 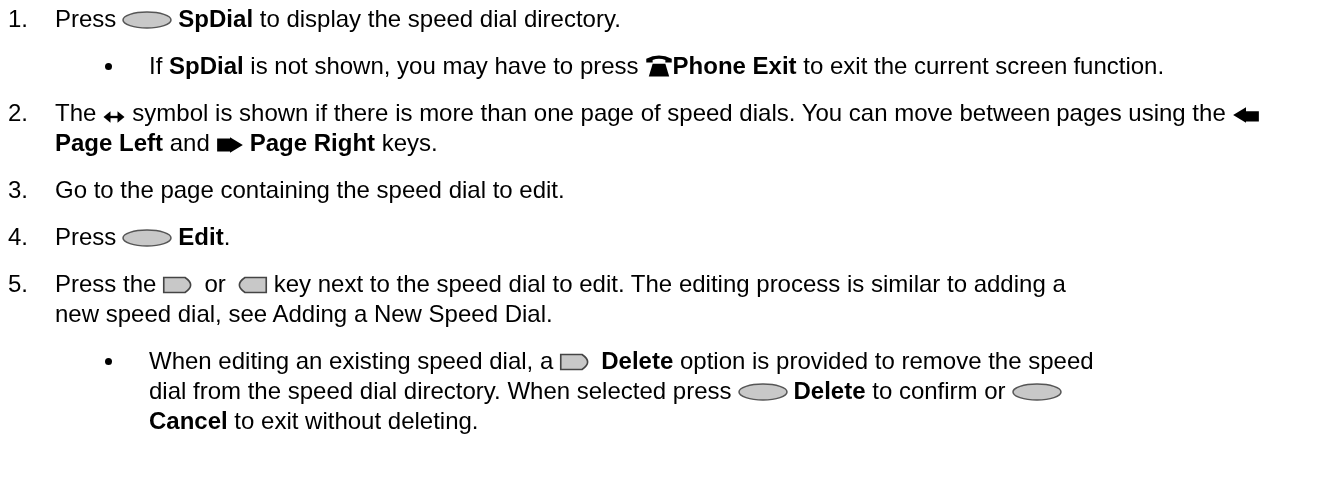 What do you see at coordinates (399, 19) in the screenshot?
I see `step-text: SpDial to display the speed dial directory.` at bounding box center [399, 19].